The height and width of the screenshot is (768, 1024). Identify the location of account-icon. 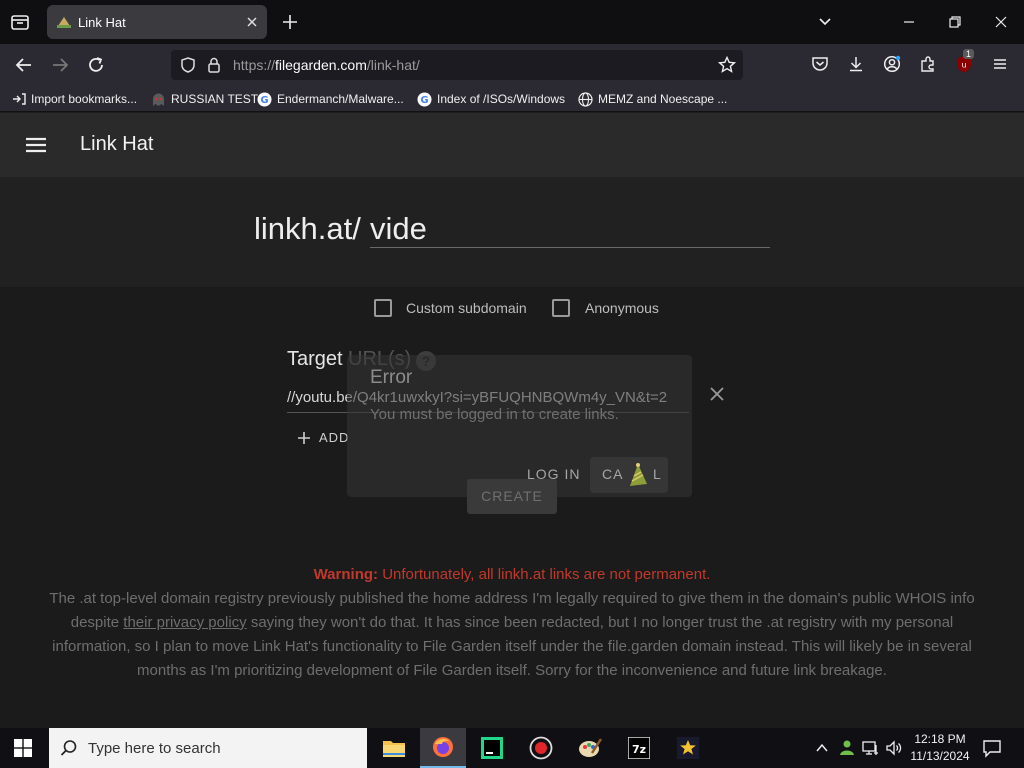
(892, 64).